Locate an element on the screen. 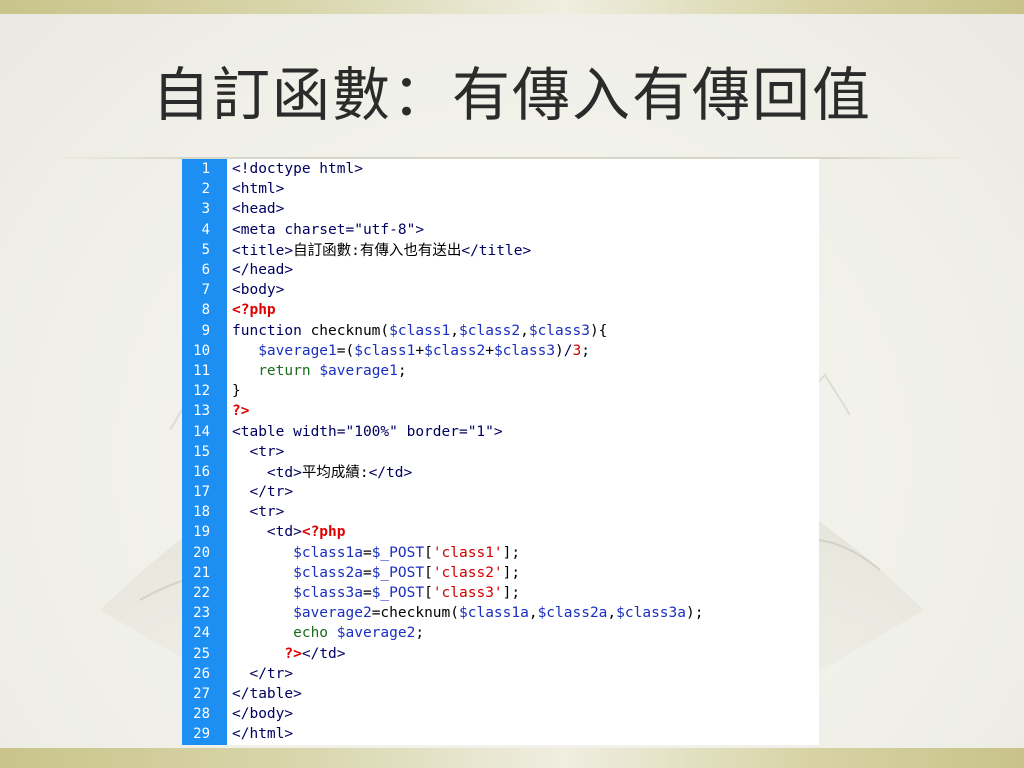 The image size is (1024, 768). code-text: </table> is located at coordinates (267, 693).